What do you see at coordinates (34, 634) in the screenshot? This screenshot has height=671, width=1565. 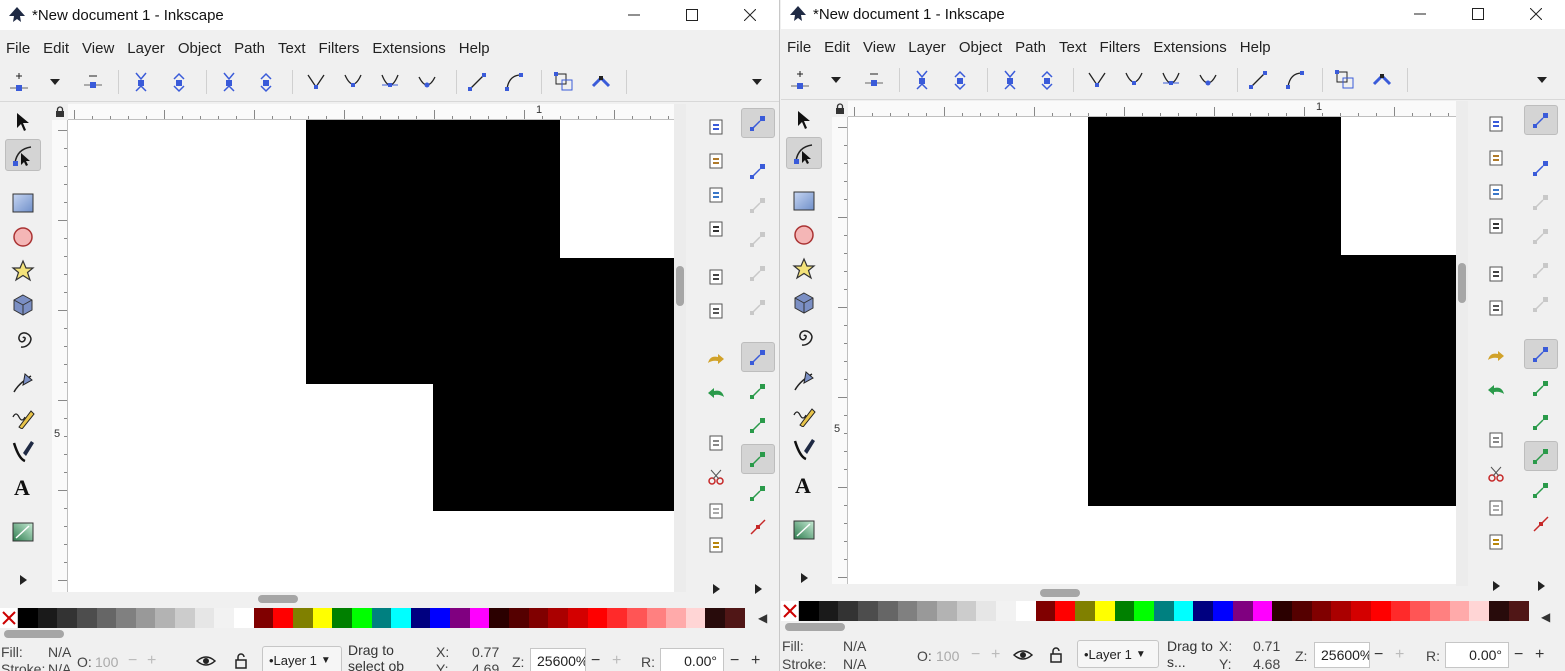 I see `palette-scroll-thumb` at bounding box center [34, 634].